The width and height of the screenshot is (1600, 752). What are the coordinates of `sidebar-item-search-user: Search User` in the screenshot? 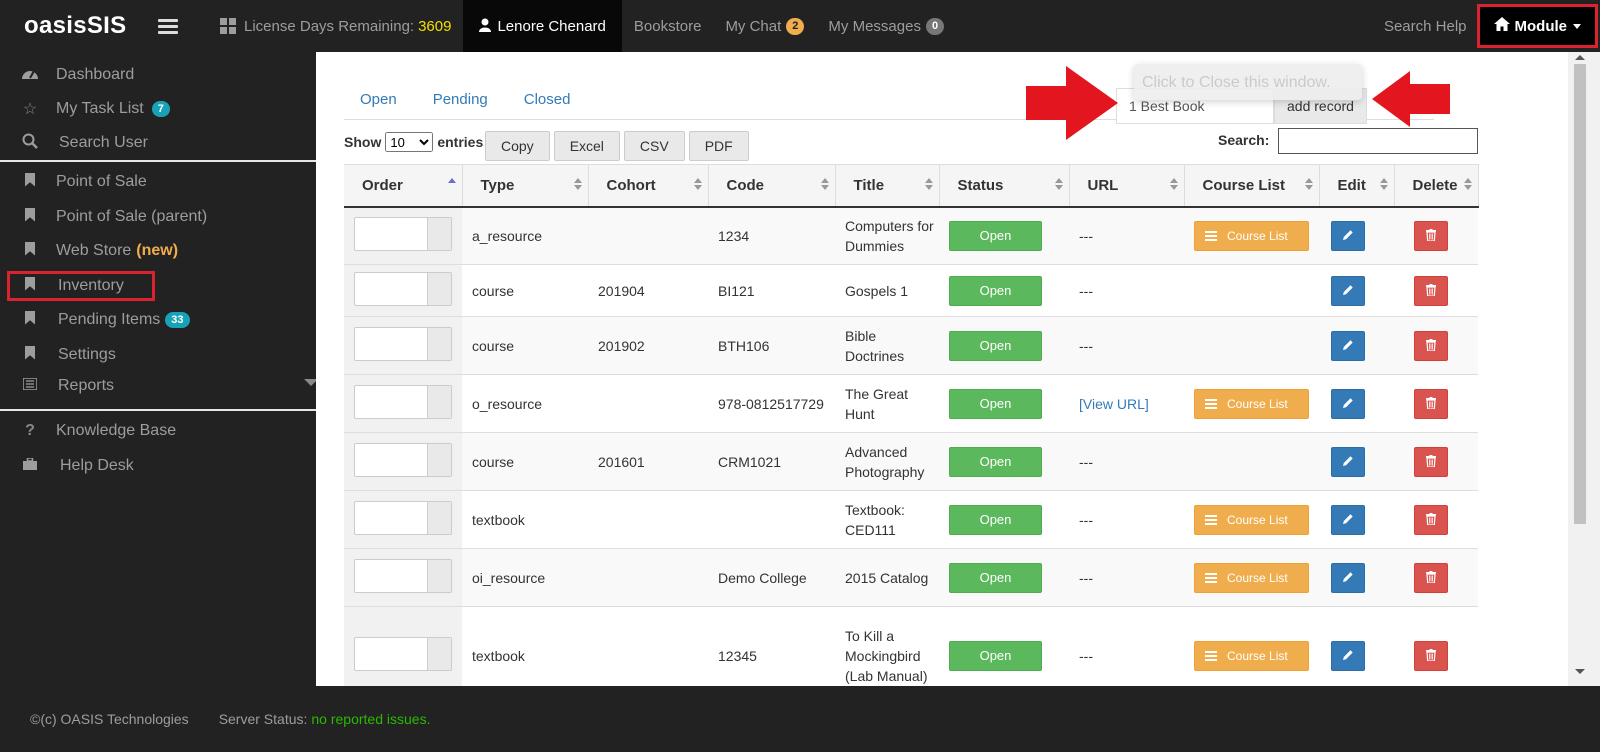 It's located at (158, 143).